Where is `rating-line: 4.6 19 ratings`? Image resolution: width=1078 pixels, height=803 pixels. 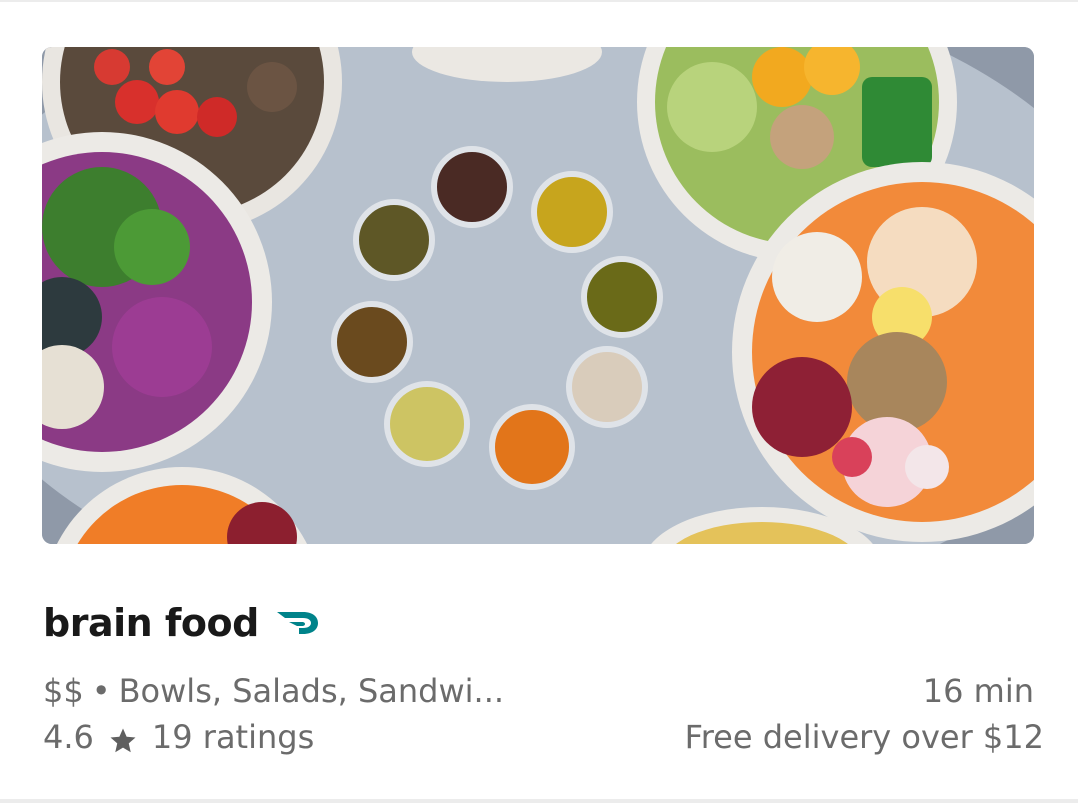 rating-line: 4.6 19 ratings is located at coordinates (313, 737).